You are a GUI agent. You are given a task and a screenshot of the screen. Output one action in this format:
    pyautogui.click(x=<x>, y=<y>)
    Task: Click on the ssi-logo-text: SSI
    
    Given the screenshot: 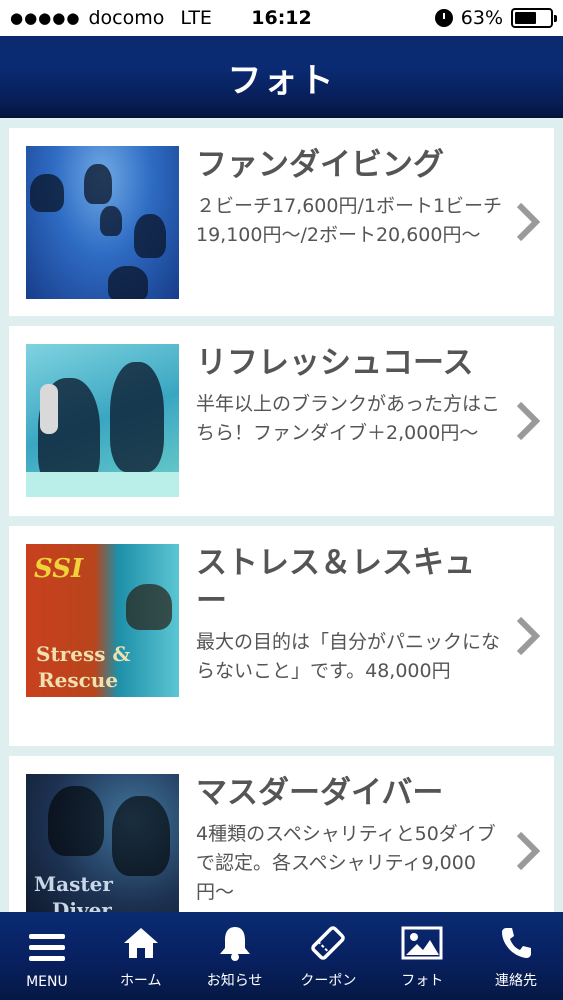 What is the action you would take?
    pyautogui.click(x=59, y=569)
    